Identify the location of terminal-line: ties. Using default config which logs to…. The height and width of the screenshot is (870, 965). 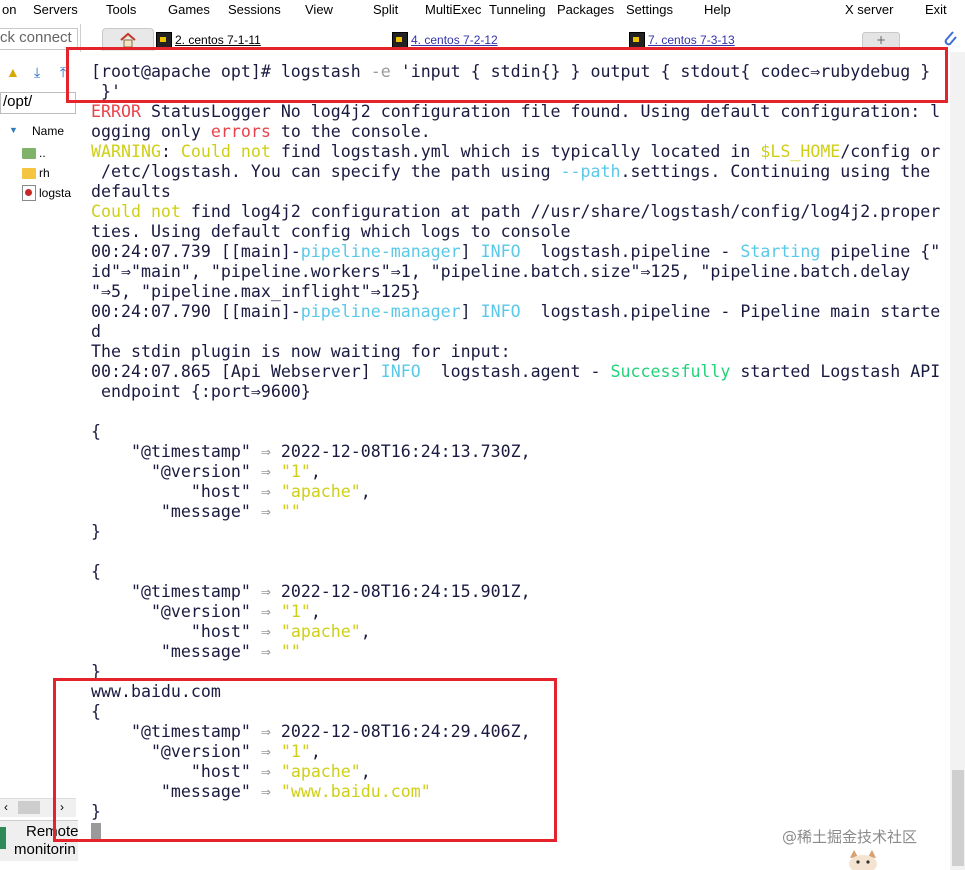
(515, 232).